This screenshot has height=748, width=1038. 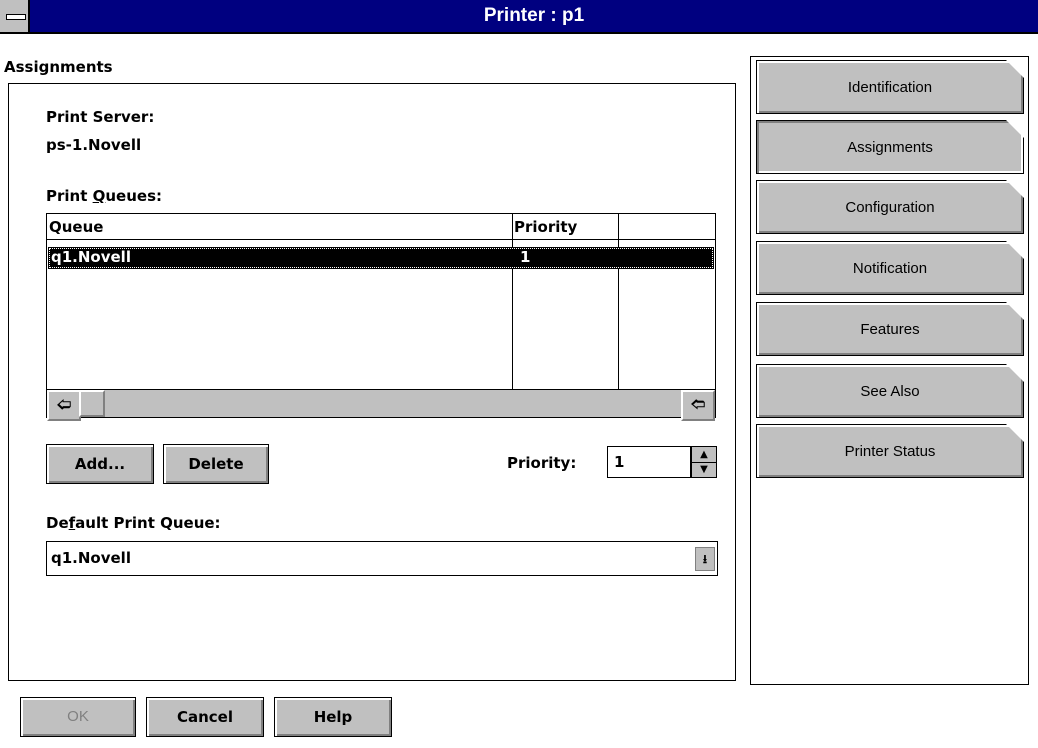 I want to click on priority-spinner: ▲ ▼, so click(x=704, y=462).